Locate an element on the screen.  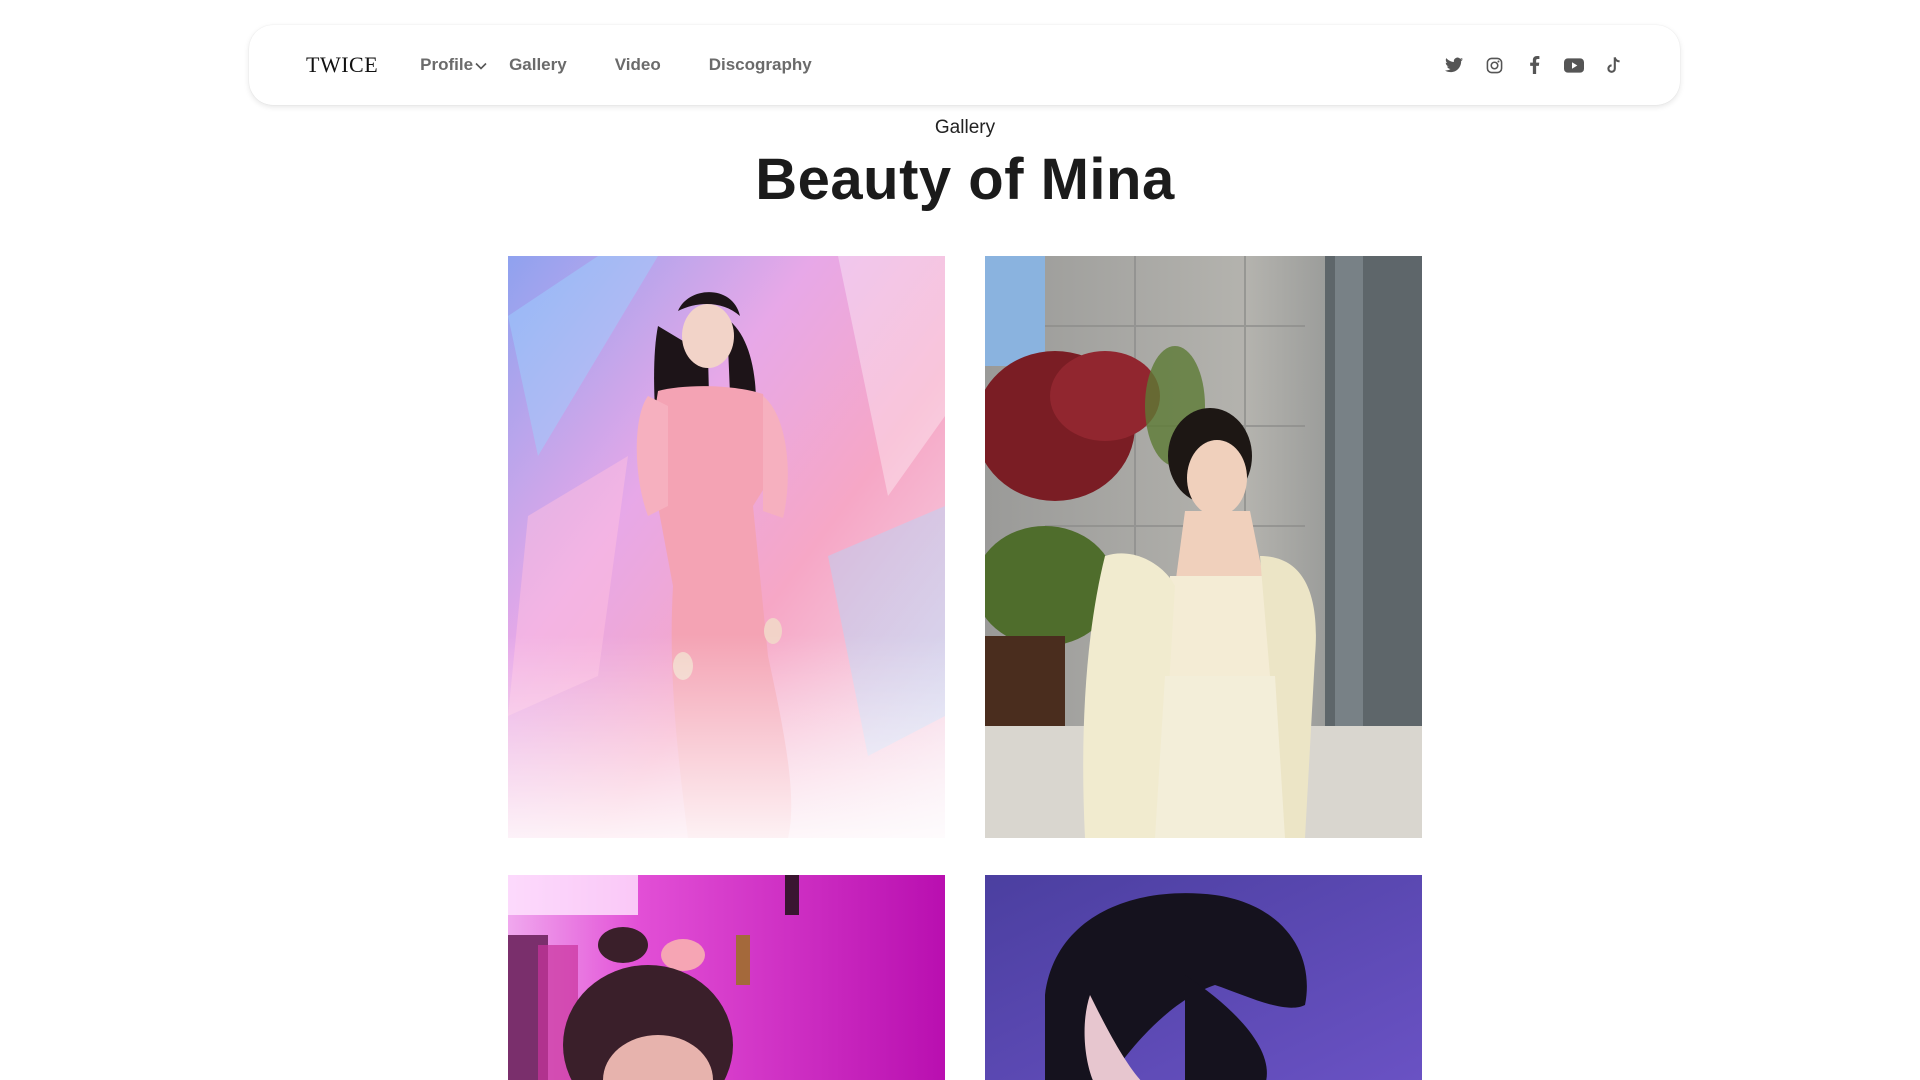
twice-logo: TWICE is located at coordinates (342, 65).